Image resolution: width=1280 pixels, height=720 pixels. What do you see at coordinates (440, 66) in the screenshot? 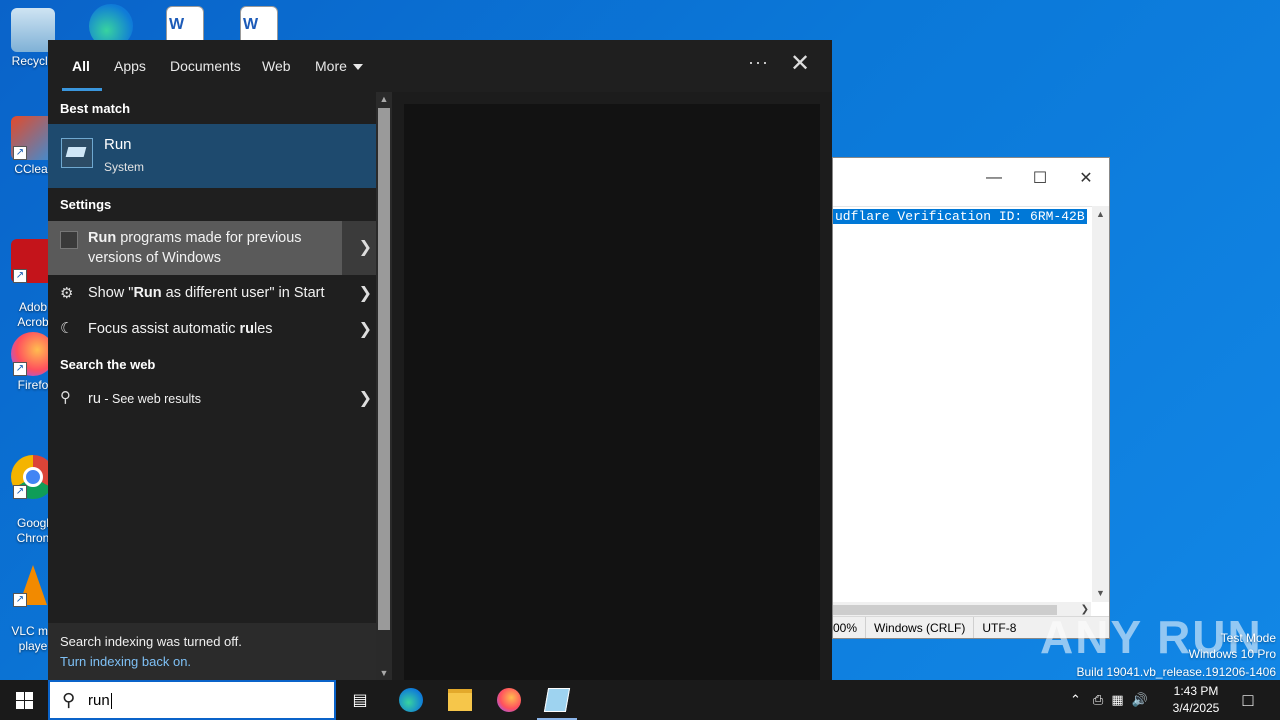
I see `search-tabs: All Apps Documents Web More ··· ✕` at bounding box center [440, 66].